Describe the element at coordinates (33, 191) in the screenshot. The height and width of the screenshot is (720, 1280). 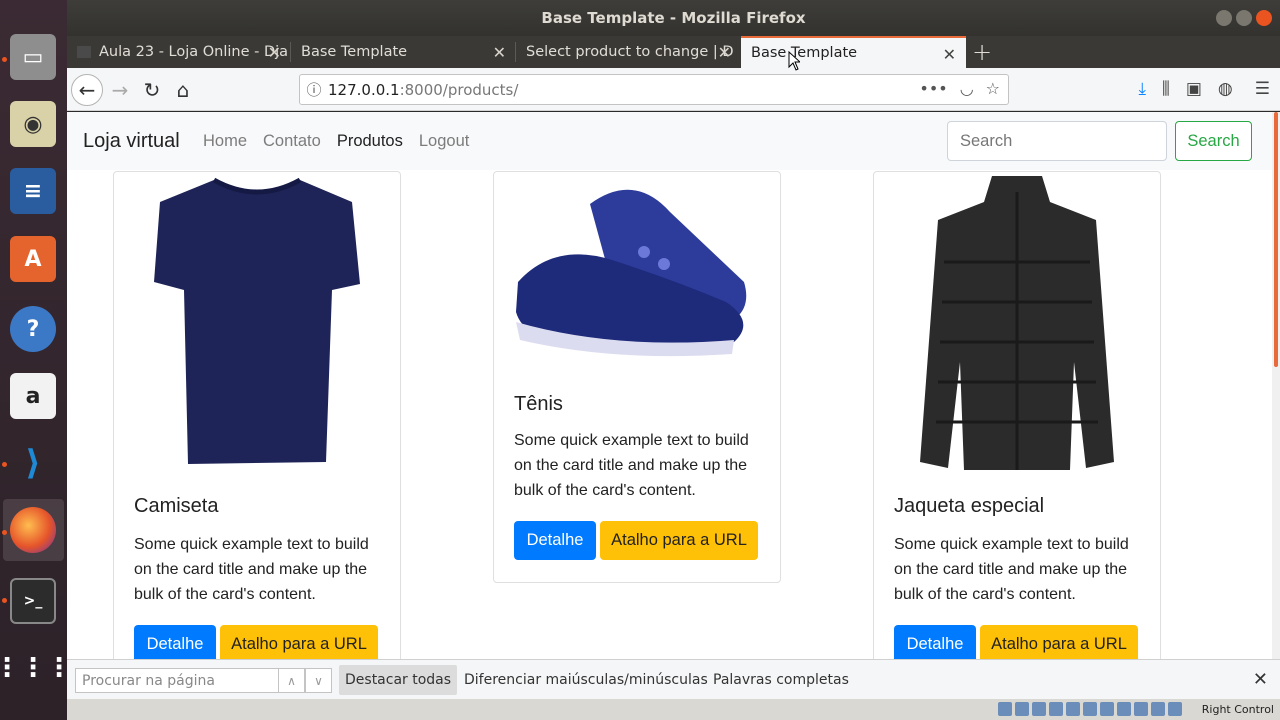
I see `writer-icon: ≡` at that location.